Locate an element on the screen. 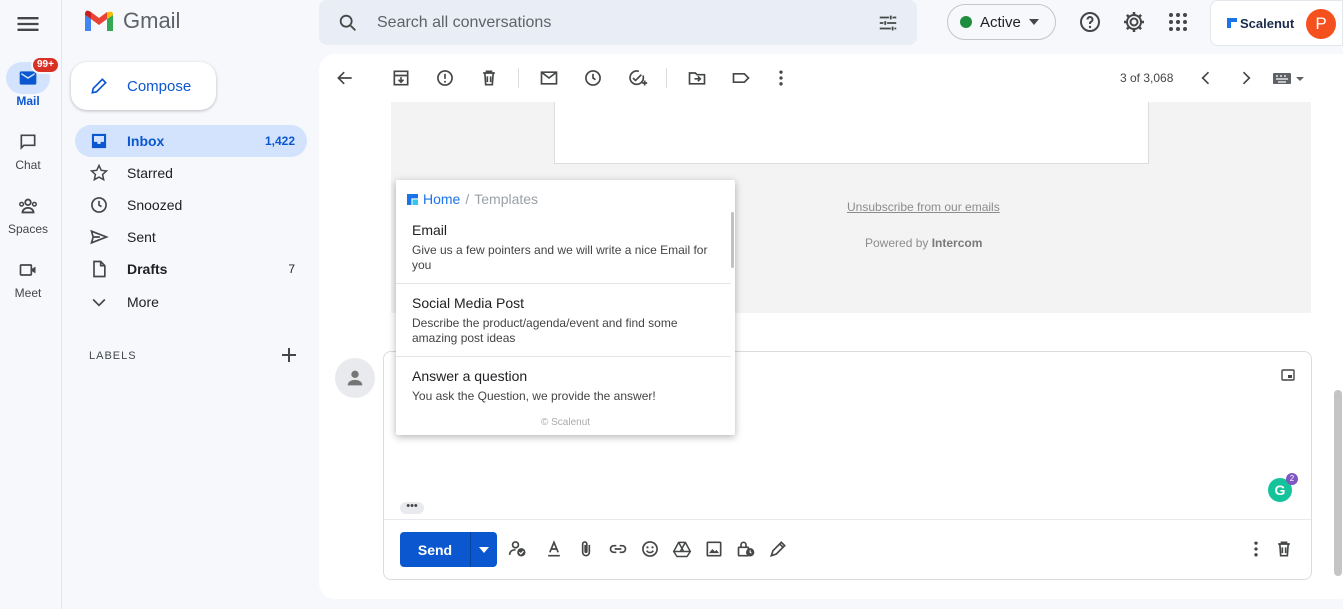 This screenshot has height=609, width=1343. plus-icon is located at coordinates (289, 355).